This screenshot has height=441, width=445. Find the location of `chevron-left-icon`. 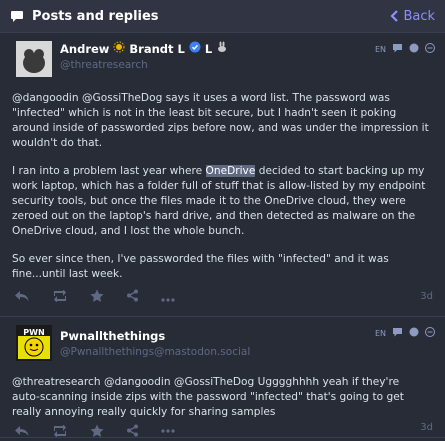

chevron-left-icon is located at coordinates (394, 16).